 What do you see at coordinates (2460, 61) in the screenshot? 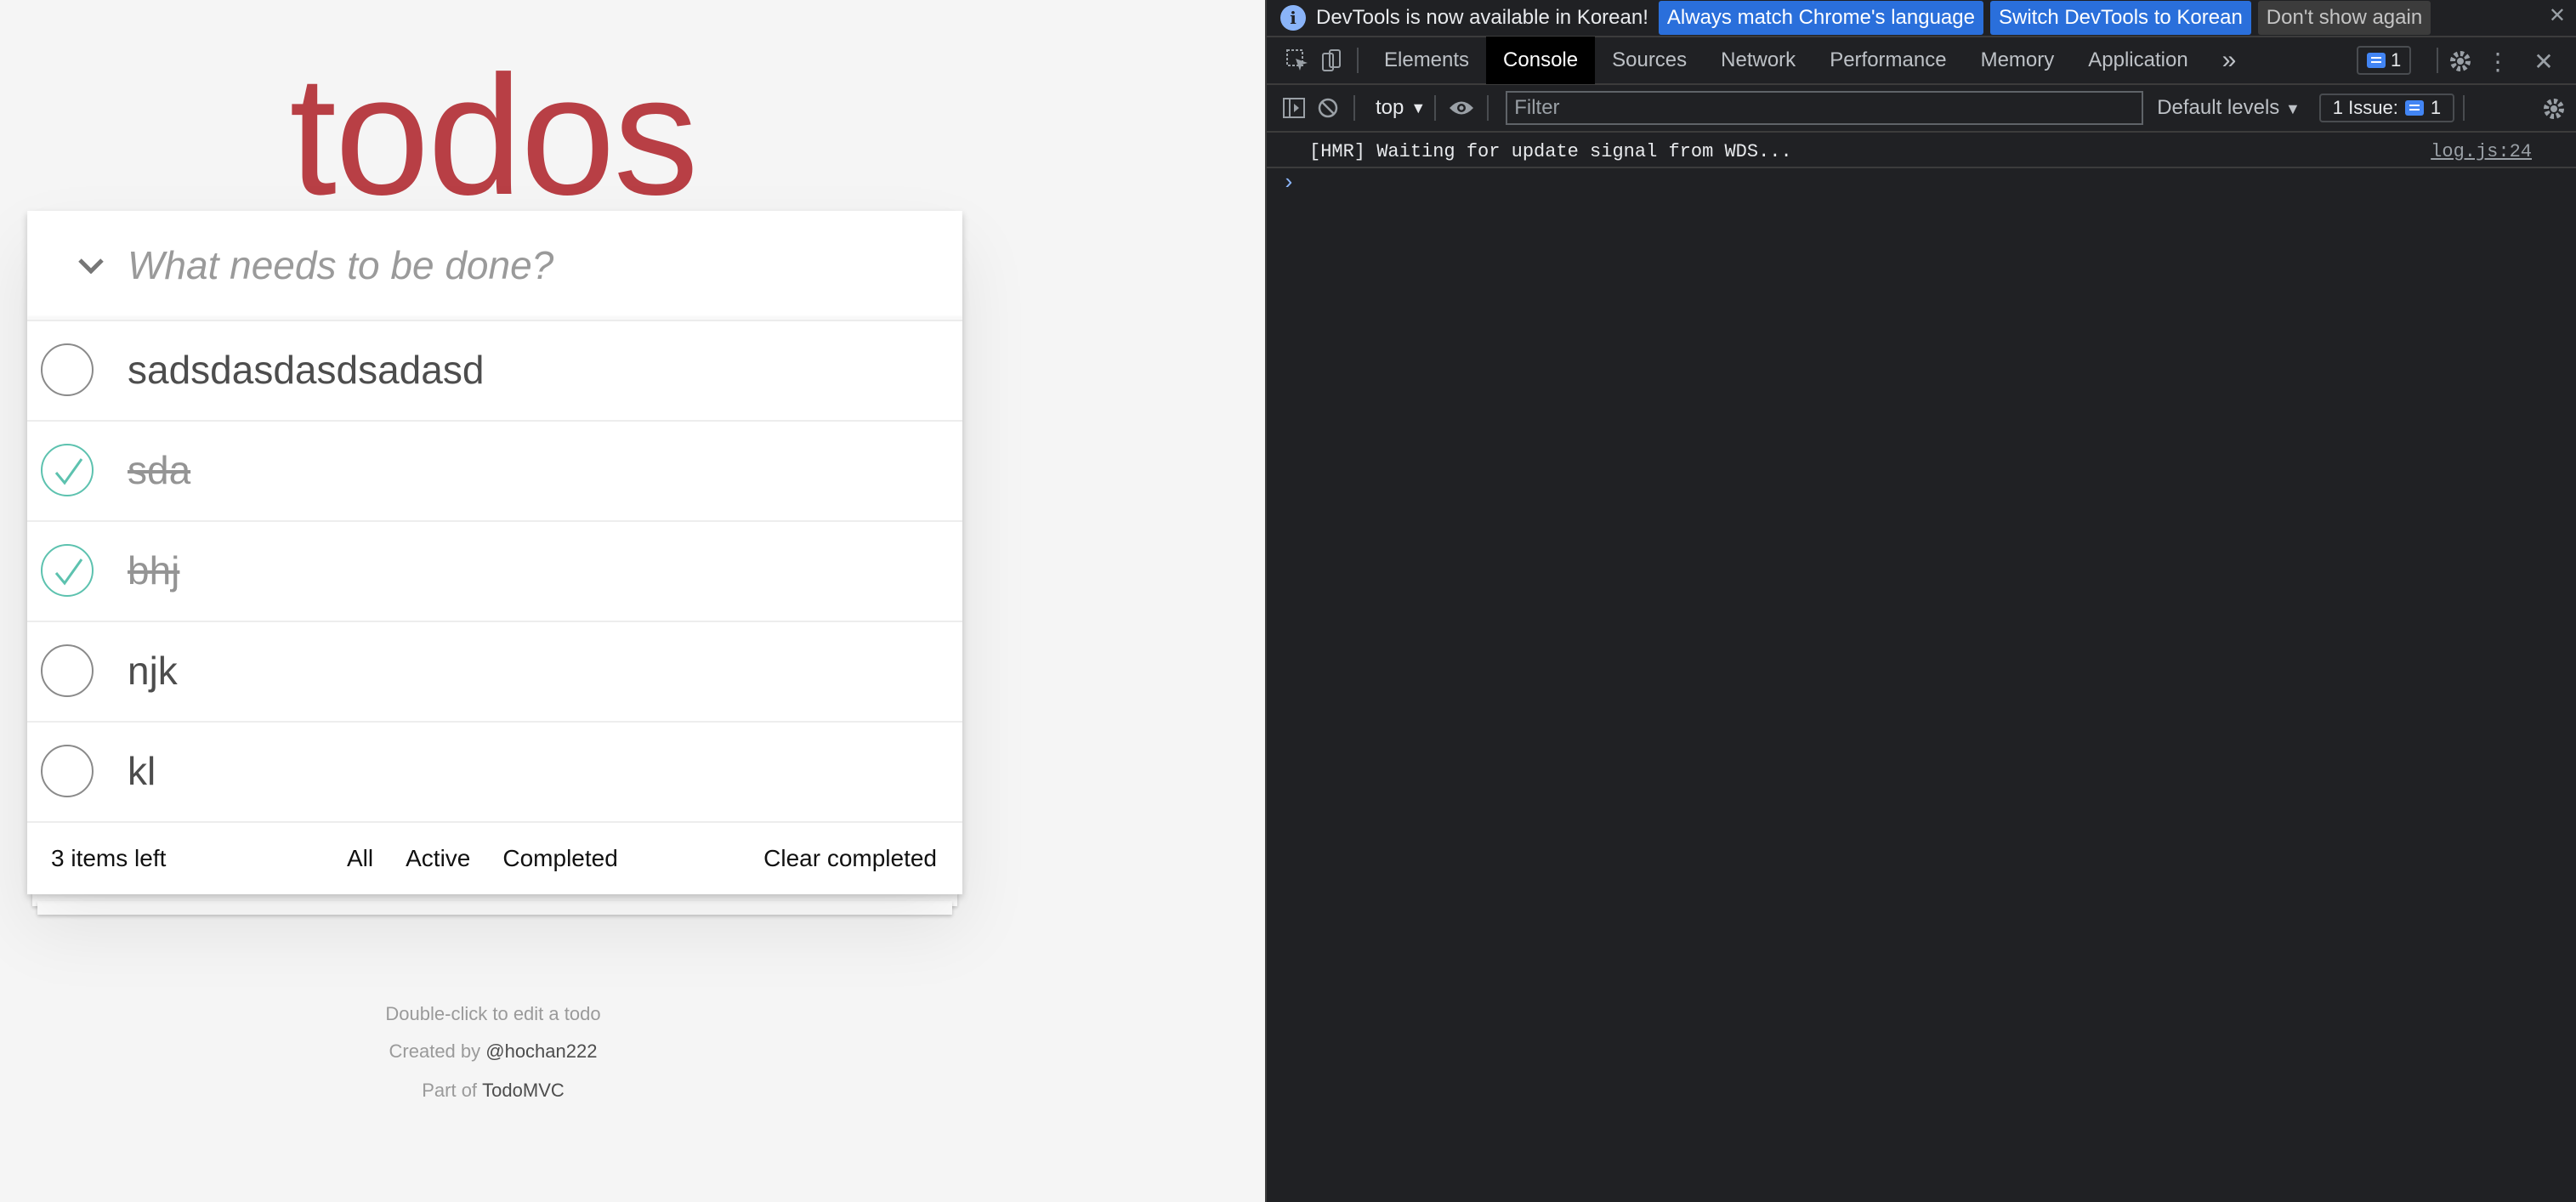
I see `settings-gear-icon` at bounding box center [2460, 61].